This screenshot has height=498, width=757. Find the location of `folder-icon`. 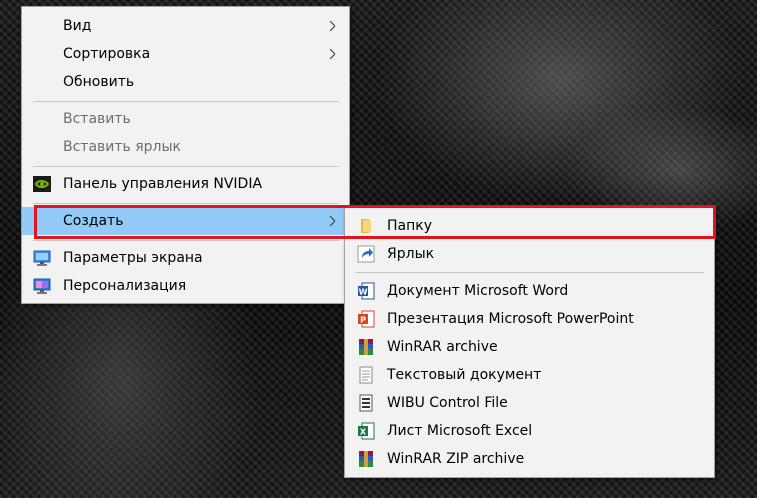

folder-icon is located at coordinates (366, 226).